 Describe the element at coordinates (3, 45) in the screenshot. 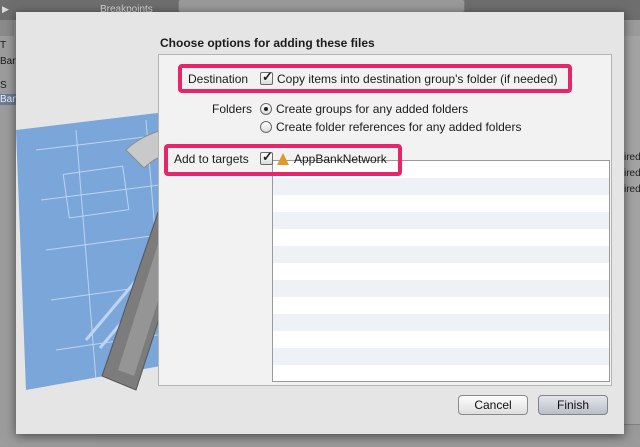

I see `navigator-row: T` at that location.